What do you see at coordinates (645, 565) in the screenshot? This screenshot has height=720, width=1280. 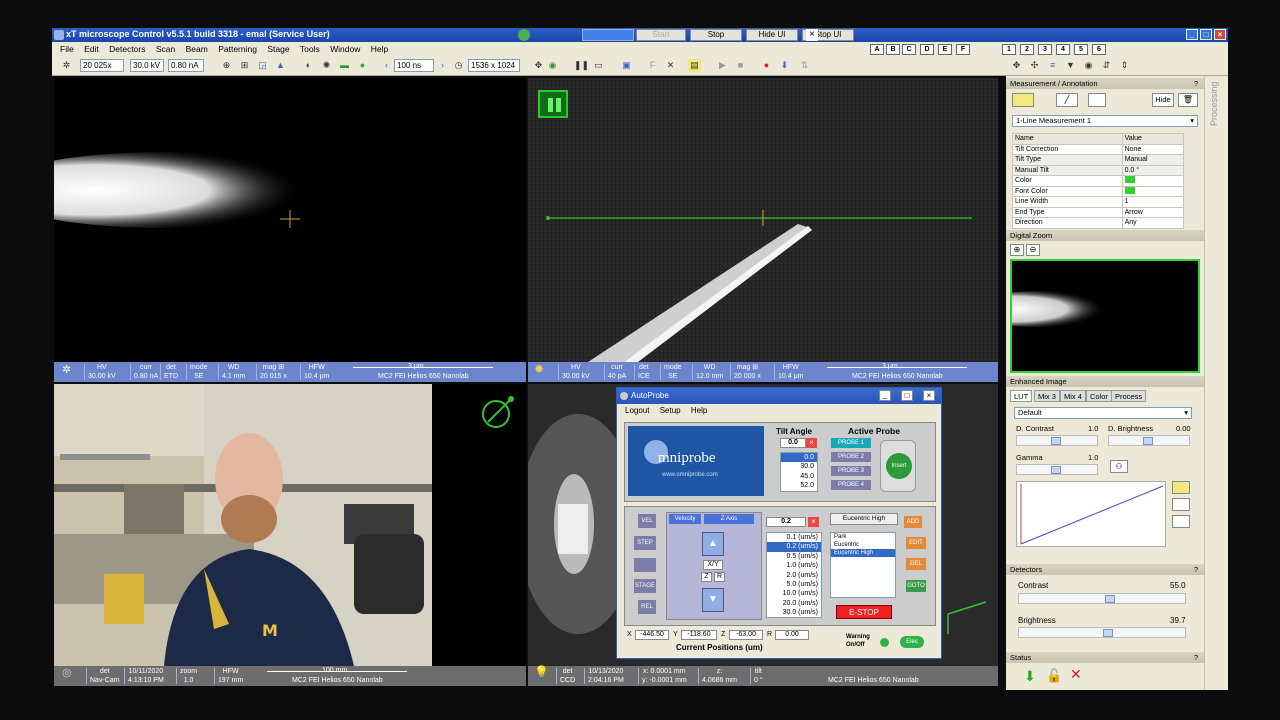 I see `blank-button` at bounding box center [645, 565].